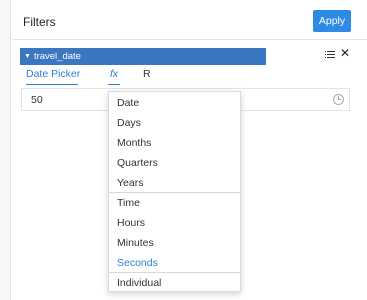  What do you see at coordinates (39, 22) in the screenshot?
I see `panel-title: Filters` at bounding box center [39, 22].